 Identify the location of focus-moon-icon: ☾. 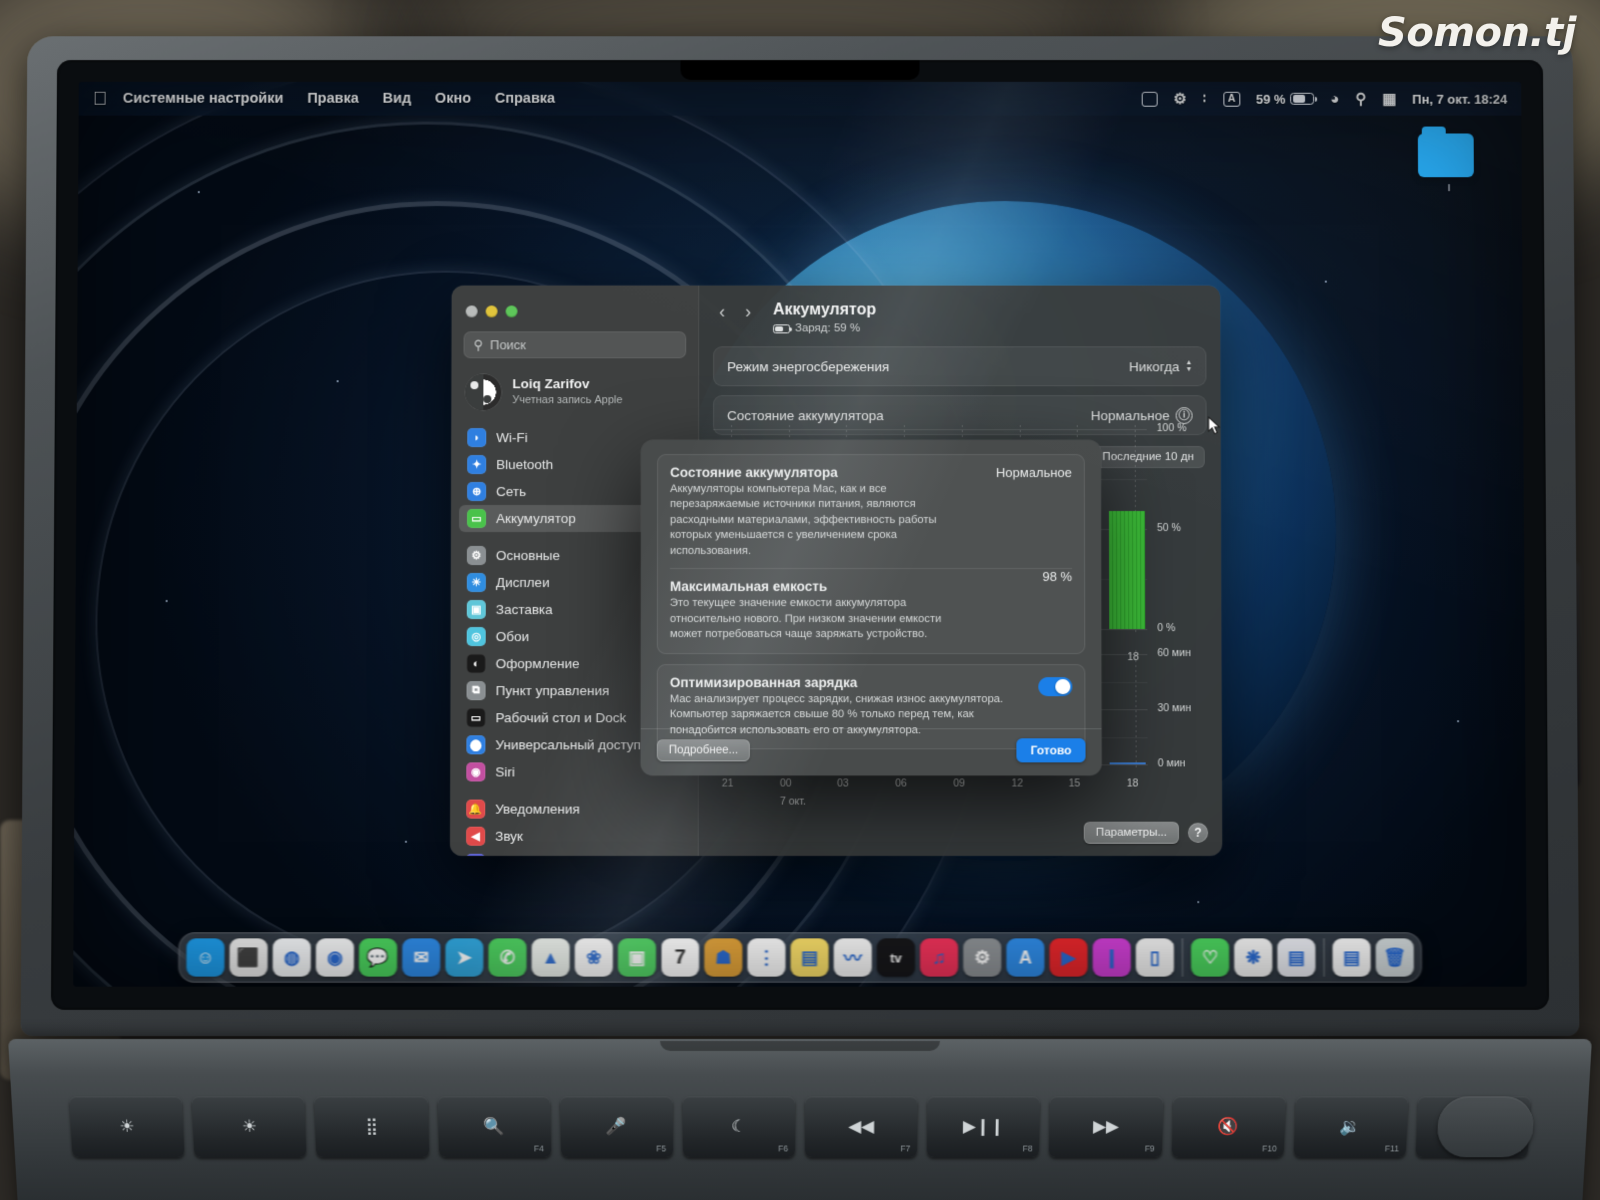
(476, 854).